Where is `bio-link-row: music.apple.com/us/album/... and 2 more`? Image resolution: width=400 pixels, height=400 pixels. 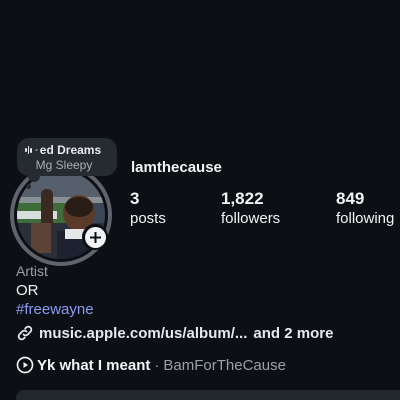
bio-link-row: music.apple.com/us/album/... and 2 more is located at coordinates (174, 333).